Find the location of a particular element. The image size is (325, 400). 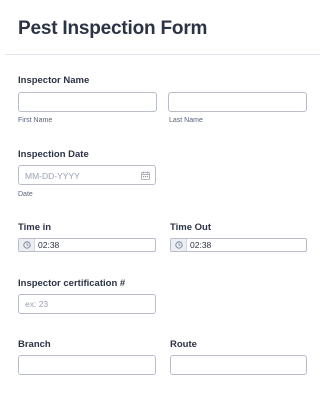

certification-input is located at coordinates (87, 304).